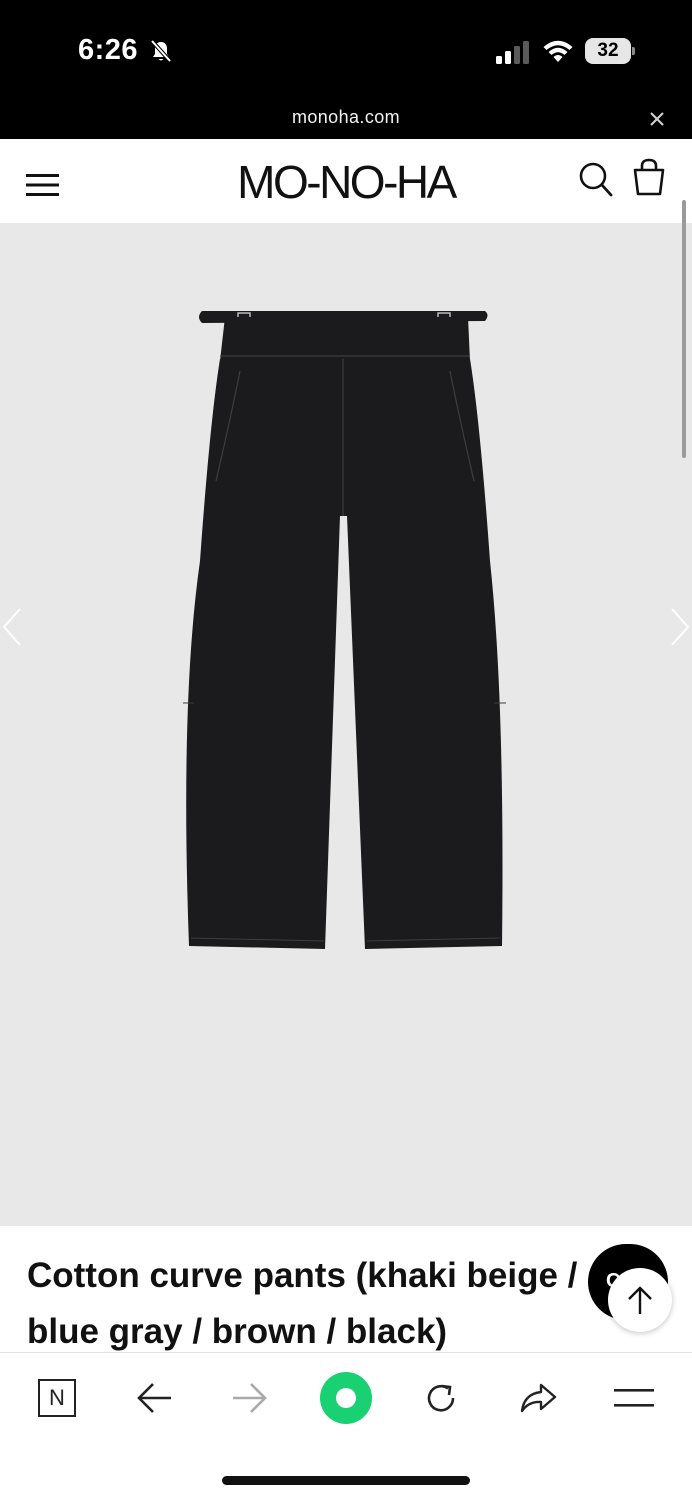  What do you see at coordinates (346, 1480) in the screenshot?
I see `home-indicator` at bounding box center [346, 1480].